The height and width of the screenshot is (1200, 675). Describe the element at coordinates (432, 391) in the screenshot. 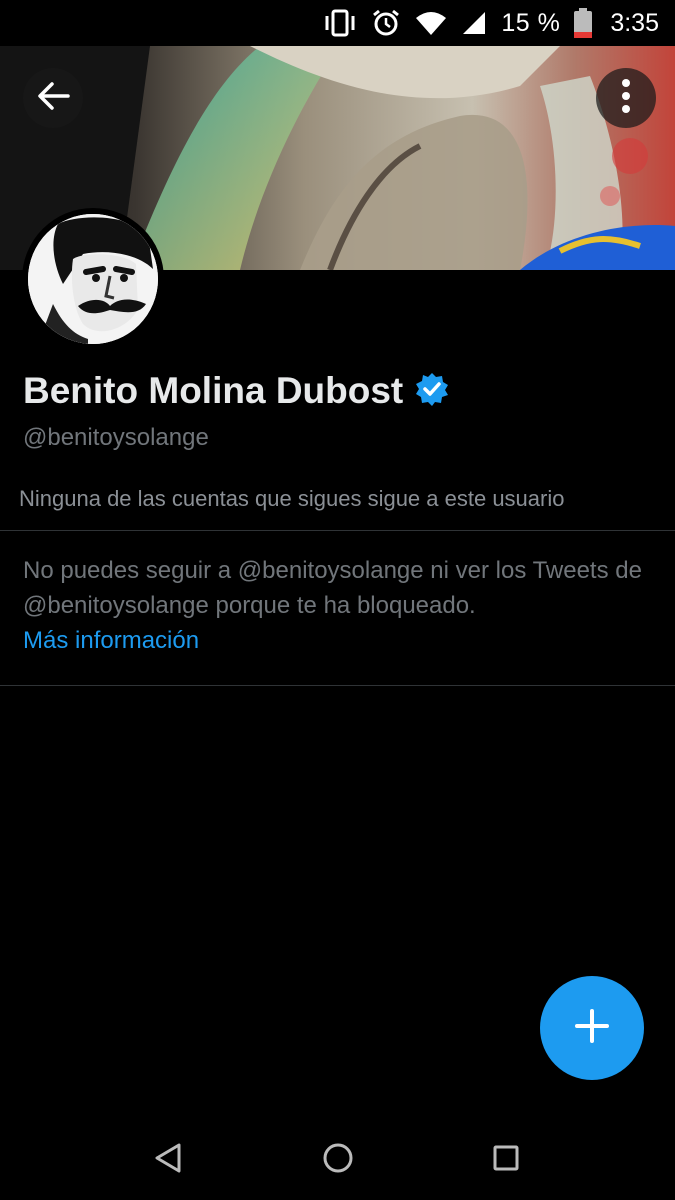

I see `verified-badge-icon` at that location.